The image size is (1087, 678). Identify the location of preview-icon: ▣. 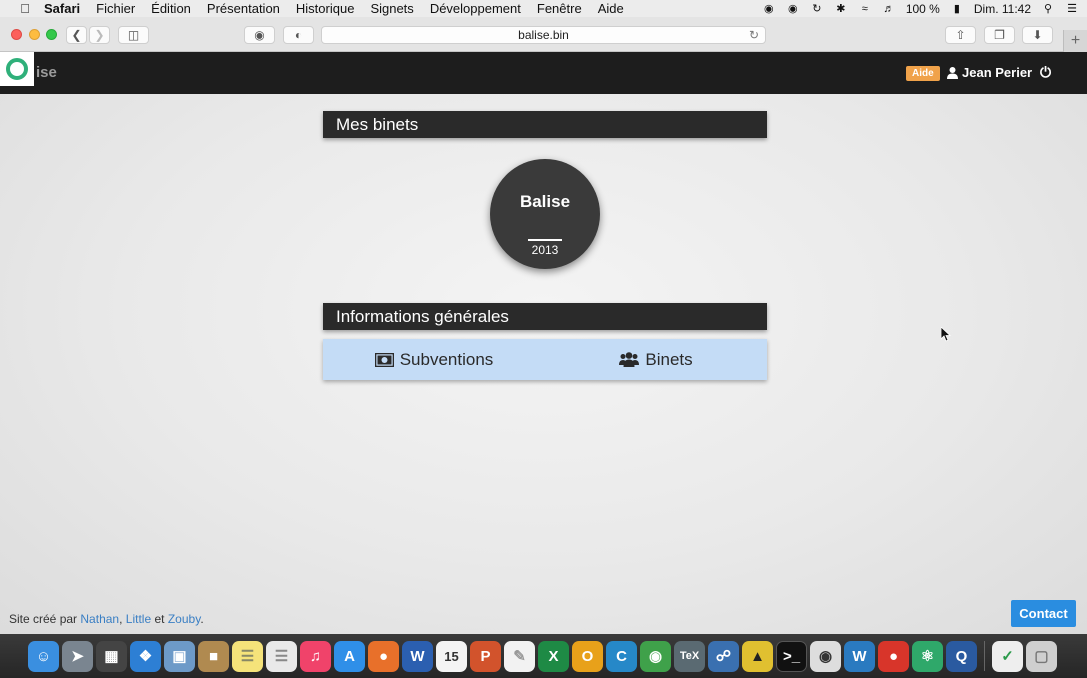
(179, 656).